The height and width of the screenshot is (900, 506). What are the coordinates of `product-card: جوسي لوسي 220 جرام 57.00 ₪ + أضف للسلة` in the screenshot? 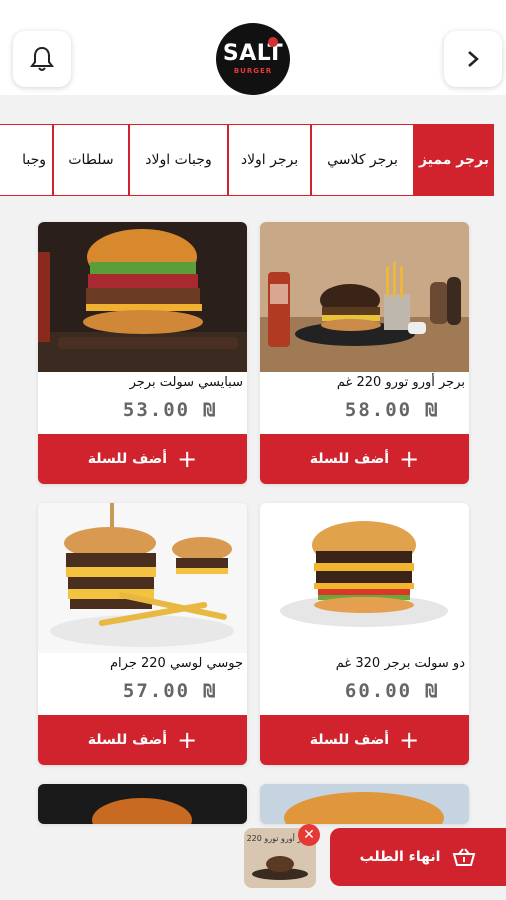 It's located at (142, 634).